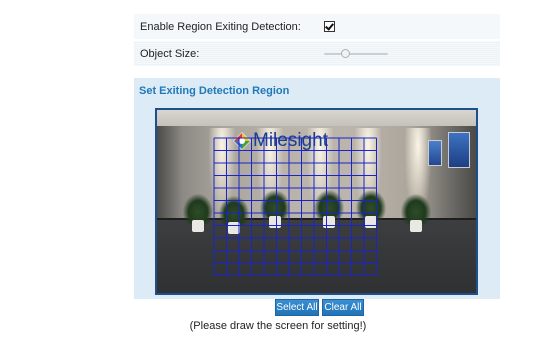 This screenshot has width=556, height=357. Describe the element at coordinates (297, 307) in the screenshot. I see `select-all-button: Select All` at that location.